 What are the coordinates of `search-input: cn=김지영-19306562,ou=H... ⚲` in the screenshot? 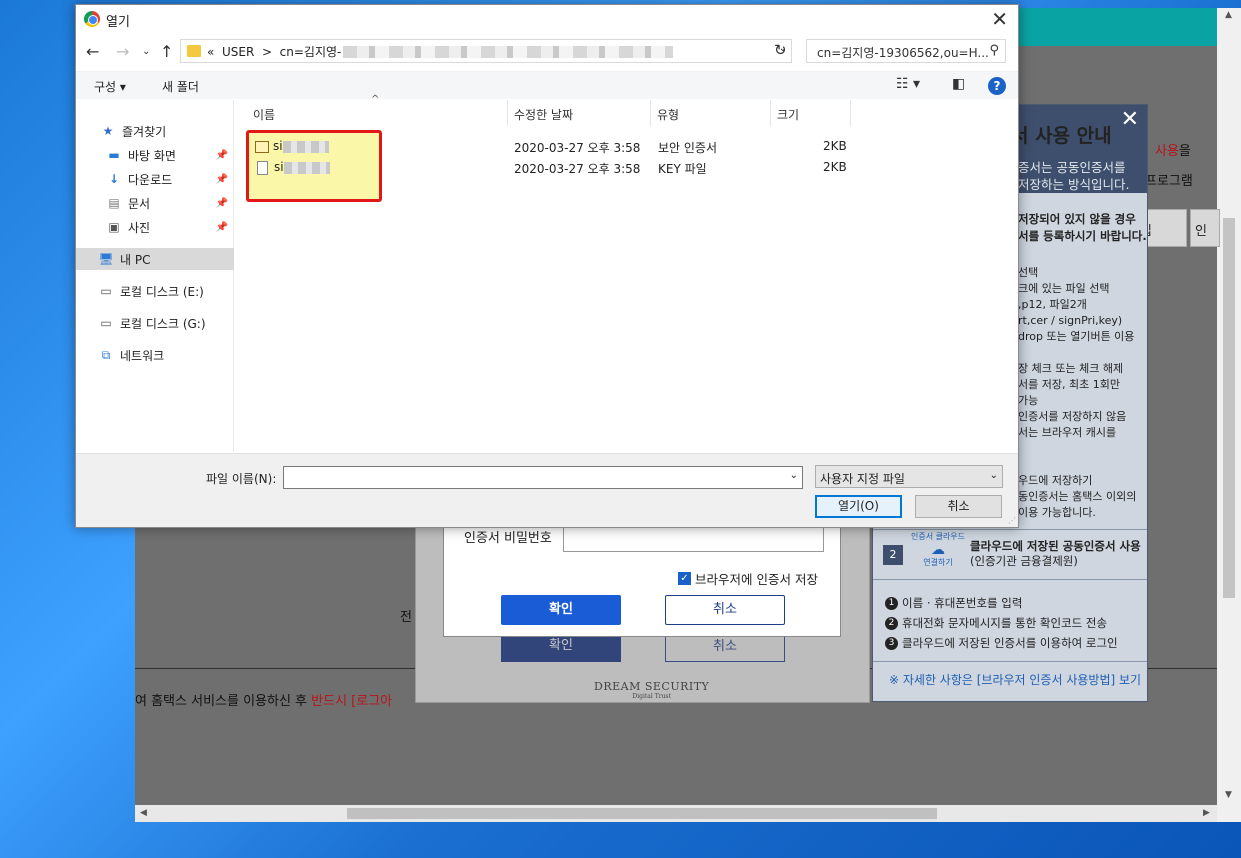 It's located at (906, 51).